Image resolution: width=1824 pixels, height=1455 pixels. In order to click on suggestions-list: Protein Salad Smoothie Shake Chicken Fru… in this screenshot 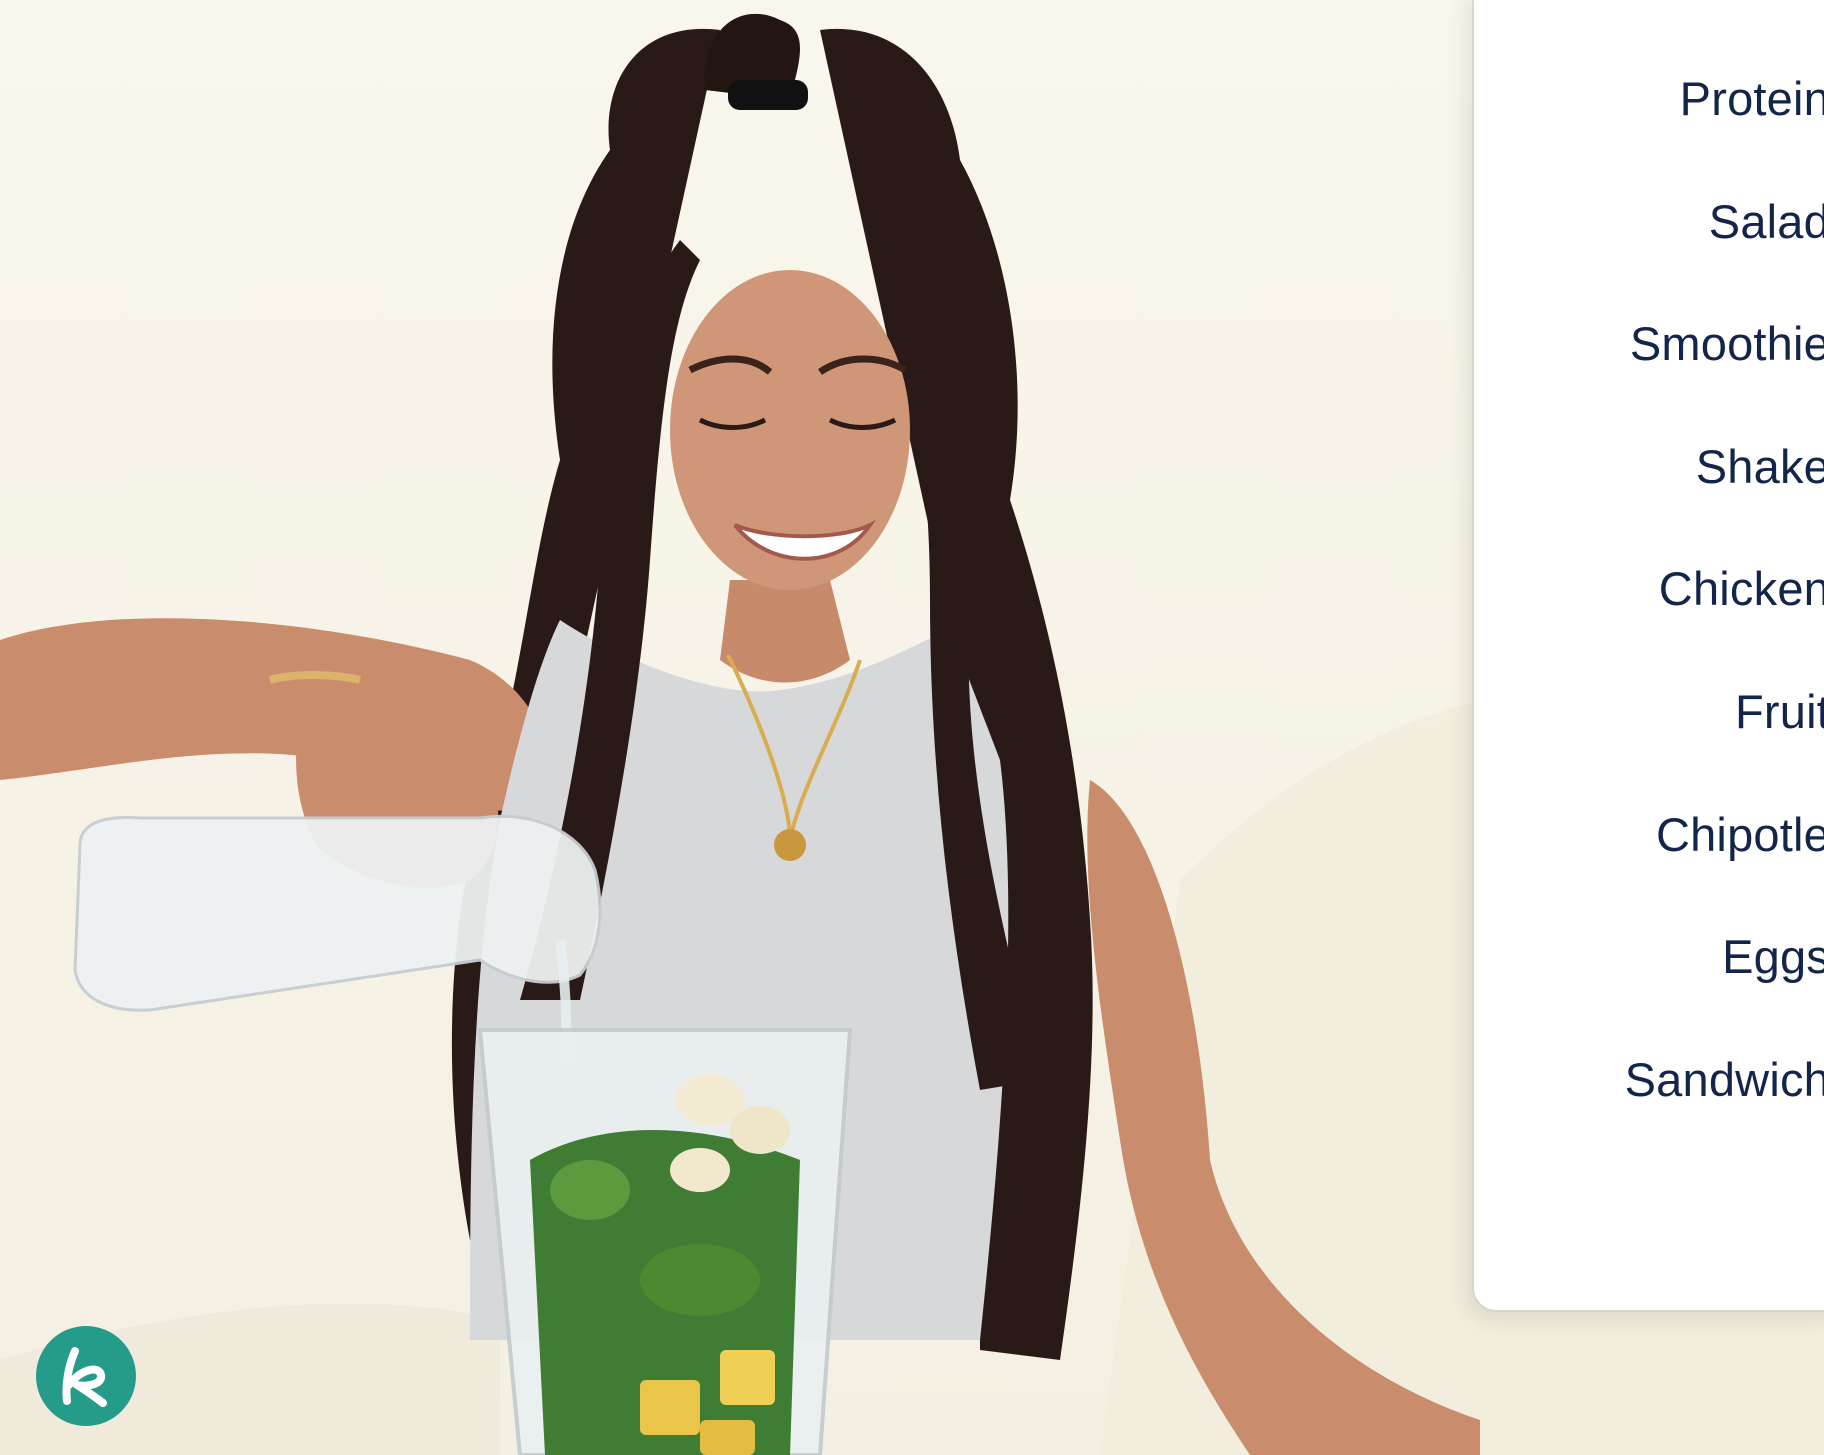, I will do `click(1724, 626)`.